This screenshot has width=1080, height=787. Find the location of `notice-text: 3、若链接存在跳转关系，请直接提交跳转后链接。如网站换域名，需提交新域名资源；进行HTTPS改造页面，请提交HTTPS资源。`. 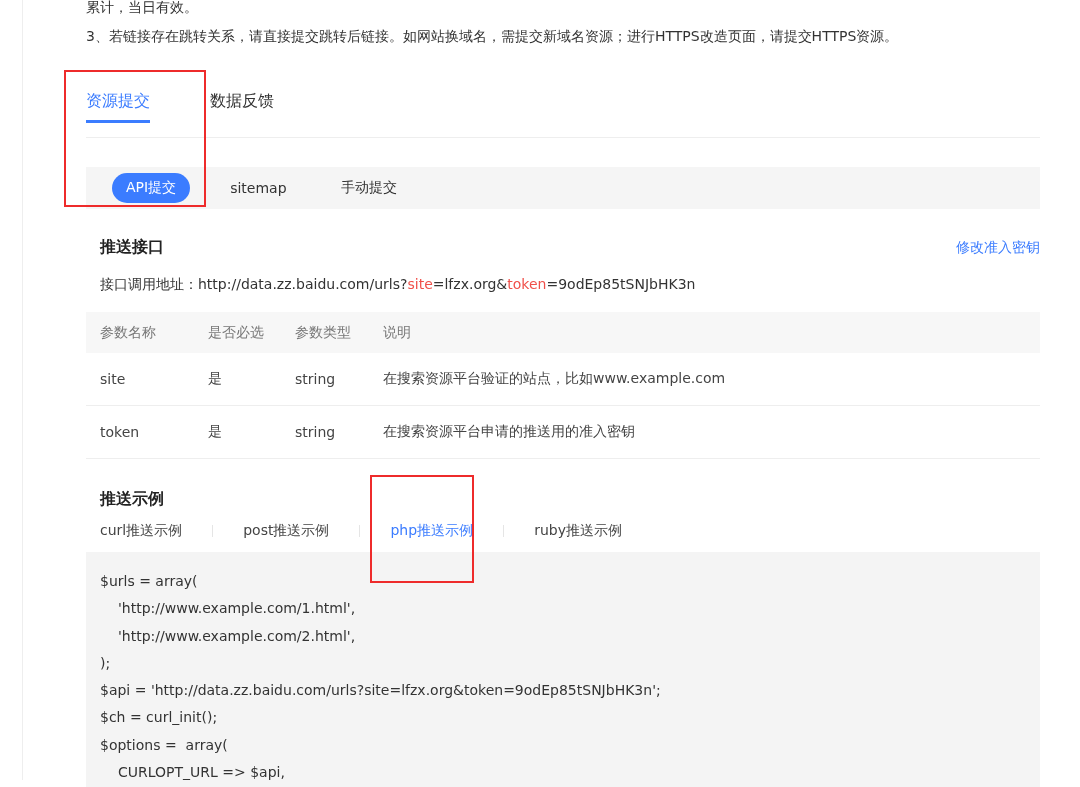

notice-text: 3、若链接存在跳转关系，请直接提交跳转后链接。如网站换域名，需提交新域名资源；进行HTTPS改造页面，请提交HTTPS资源。 is located at coordinates (493, 36).